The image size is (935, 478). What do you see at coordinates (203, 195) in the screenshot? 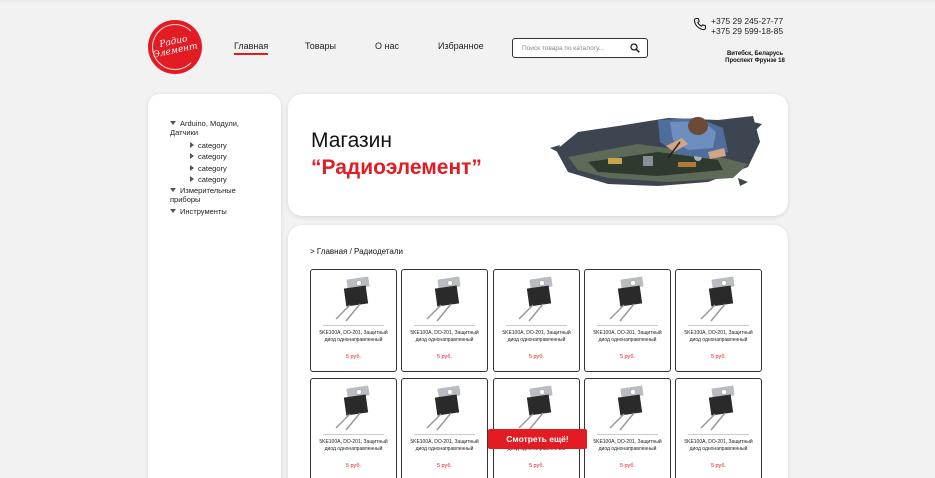
I see `sidebar-item-label: Измерительные приборы` at bounding box center [203, 195].